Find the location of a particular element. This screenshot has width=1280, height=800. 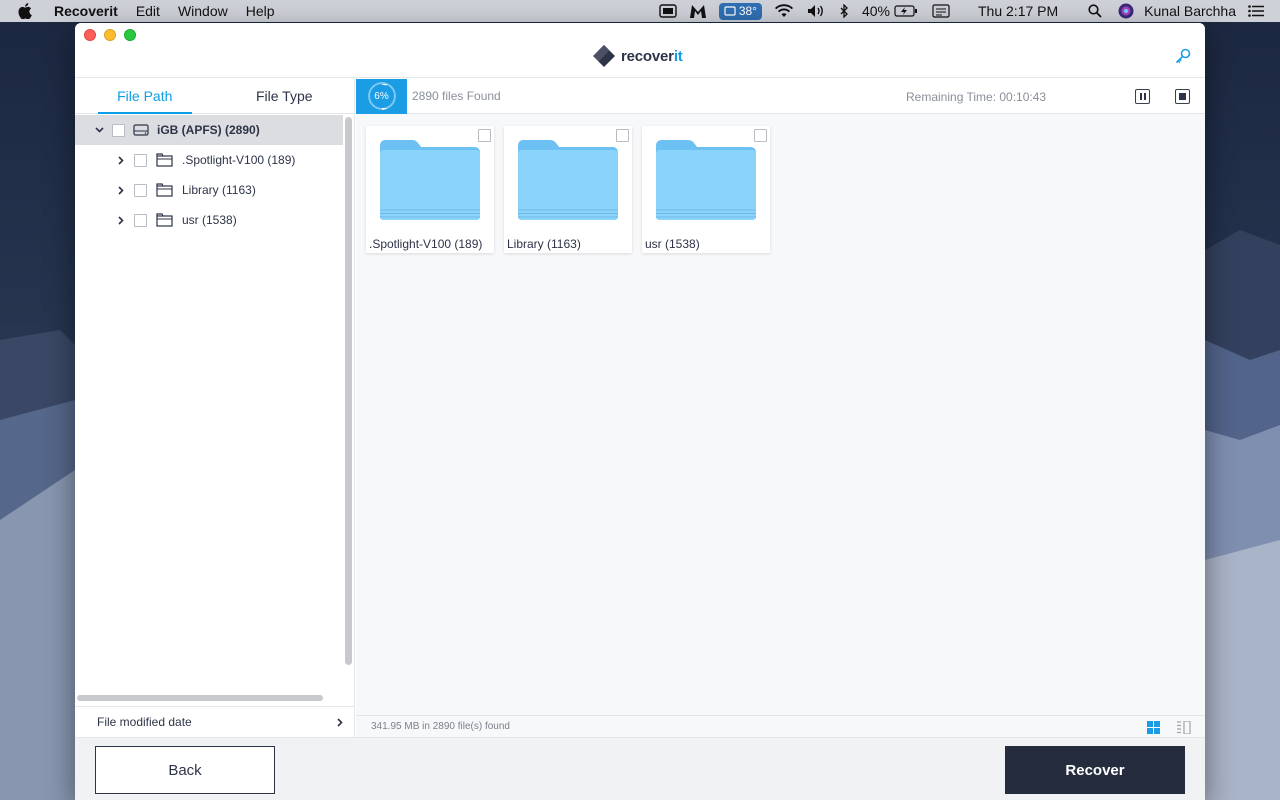

minimize-window-button is located at coordinates (110, 35).